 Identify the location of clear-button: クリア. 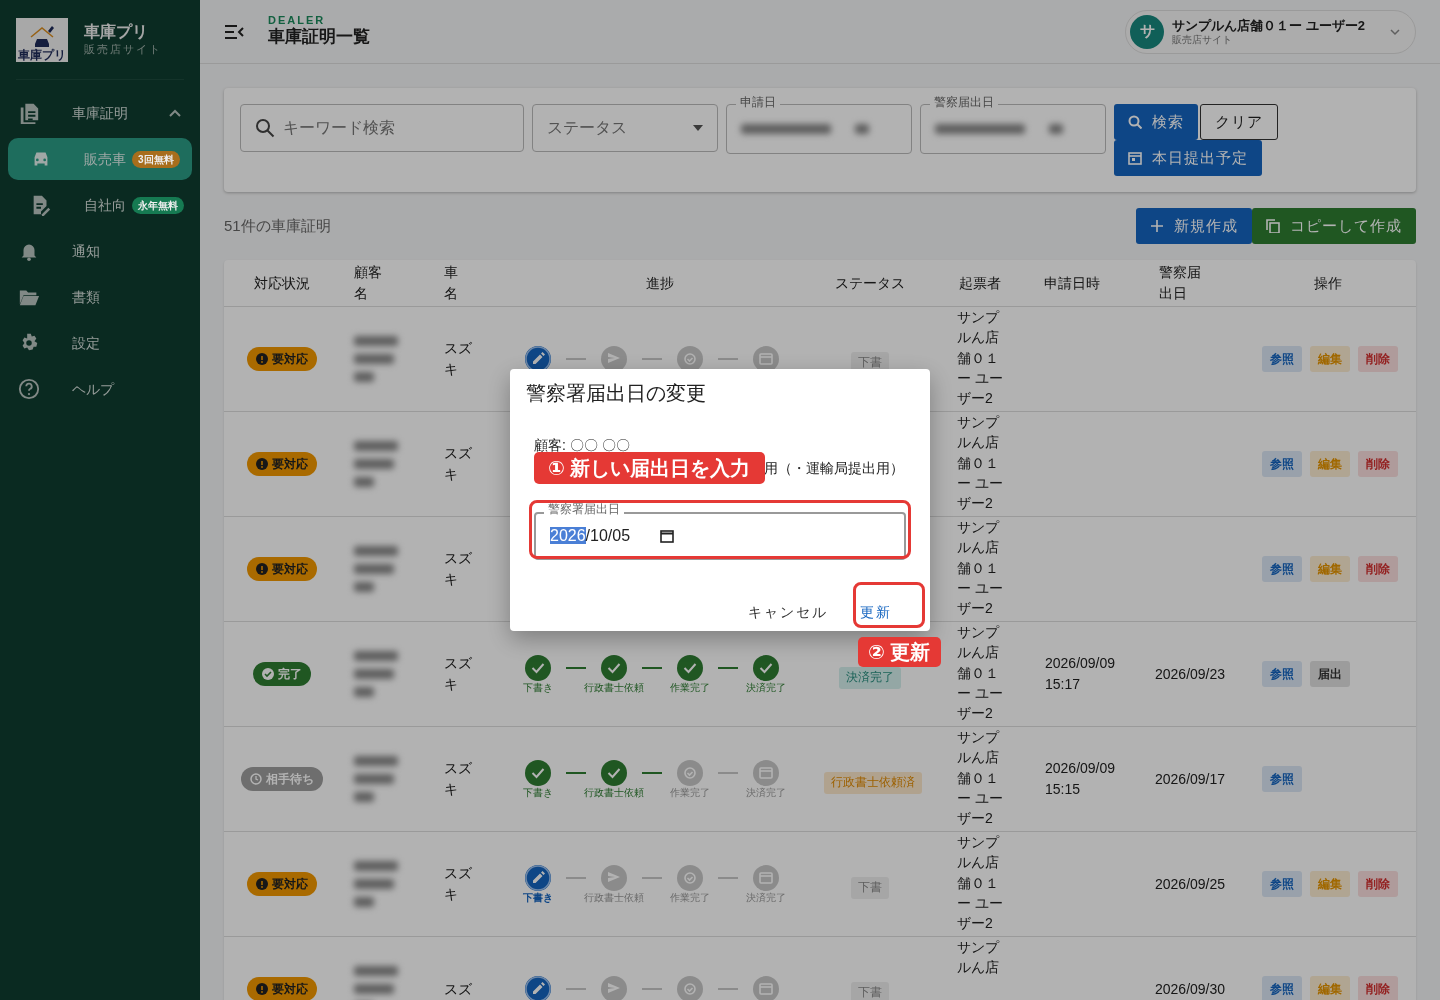
(1239, 122).